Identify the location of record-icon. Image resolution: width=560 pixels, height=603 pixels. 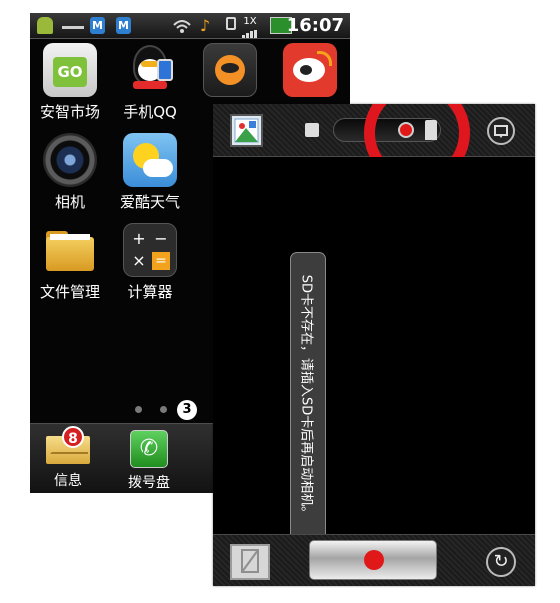
(374, 560).